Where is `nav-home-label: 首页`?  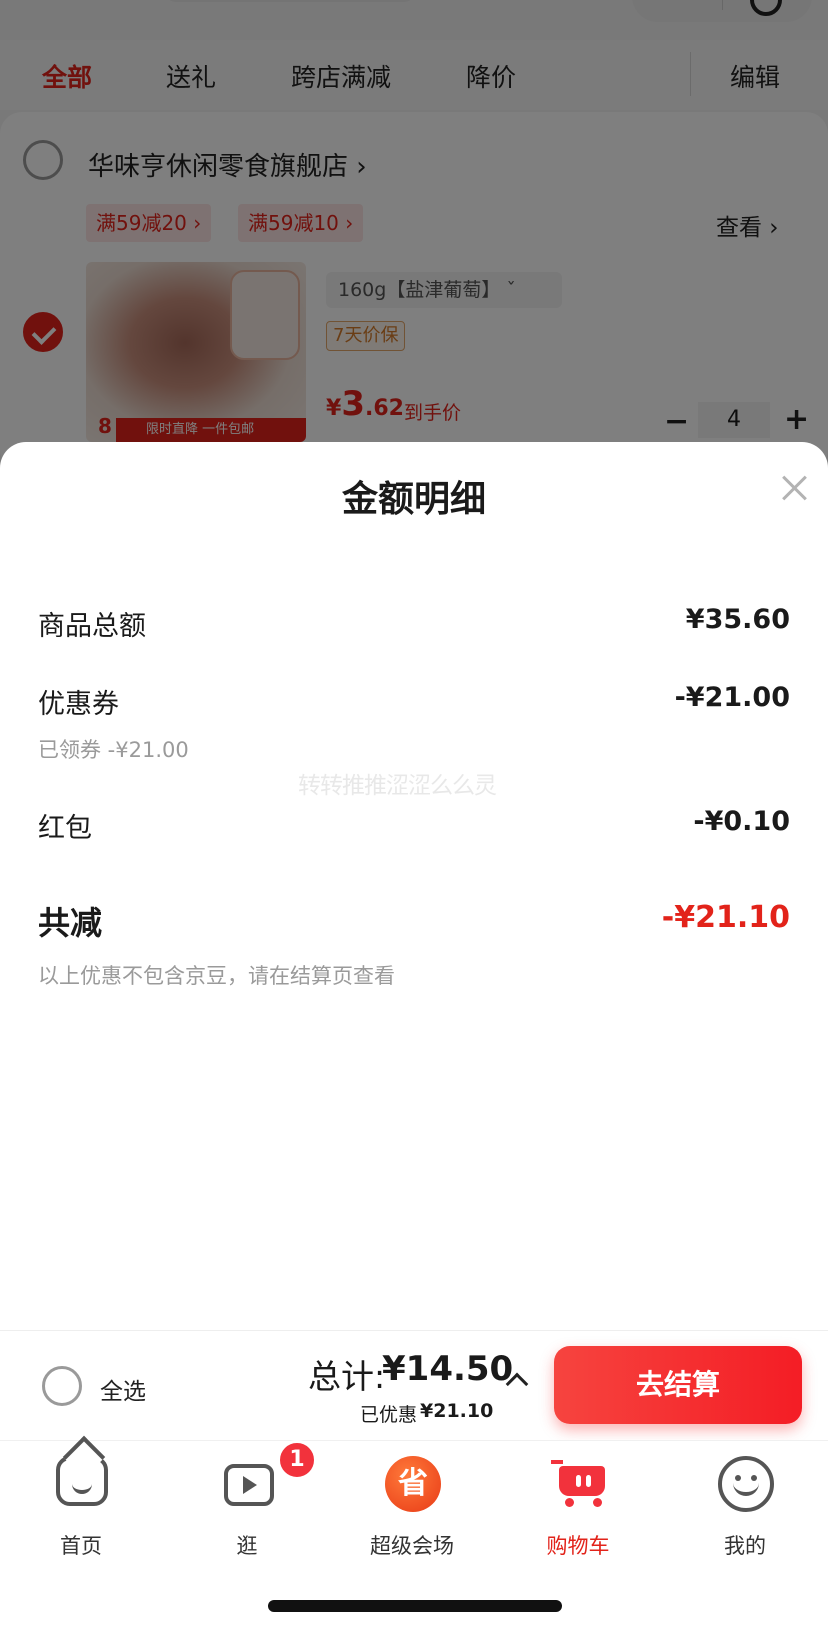 nav-home-label: 首页 is located at coordinates (81, 1546).